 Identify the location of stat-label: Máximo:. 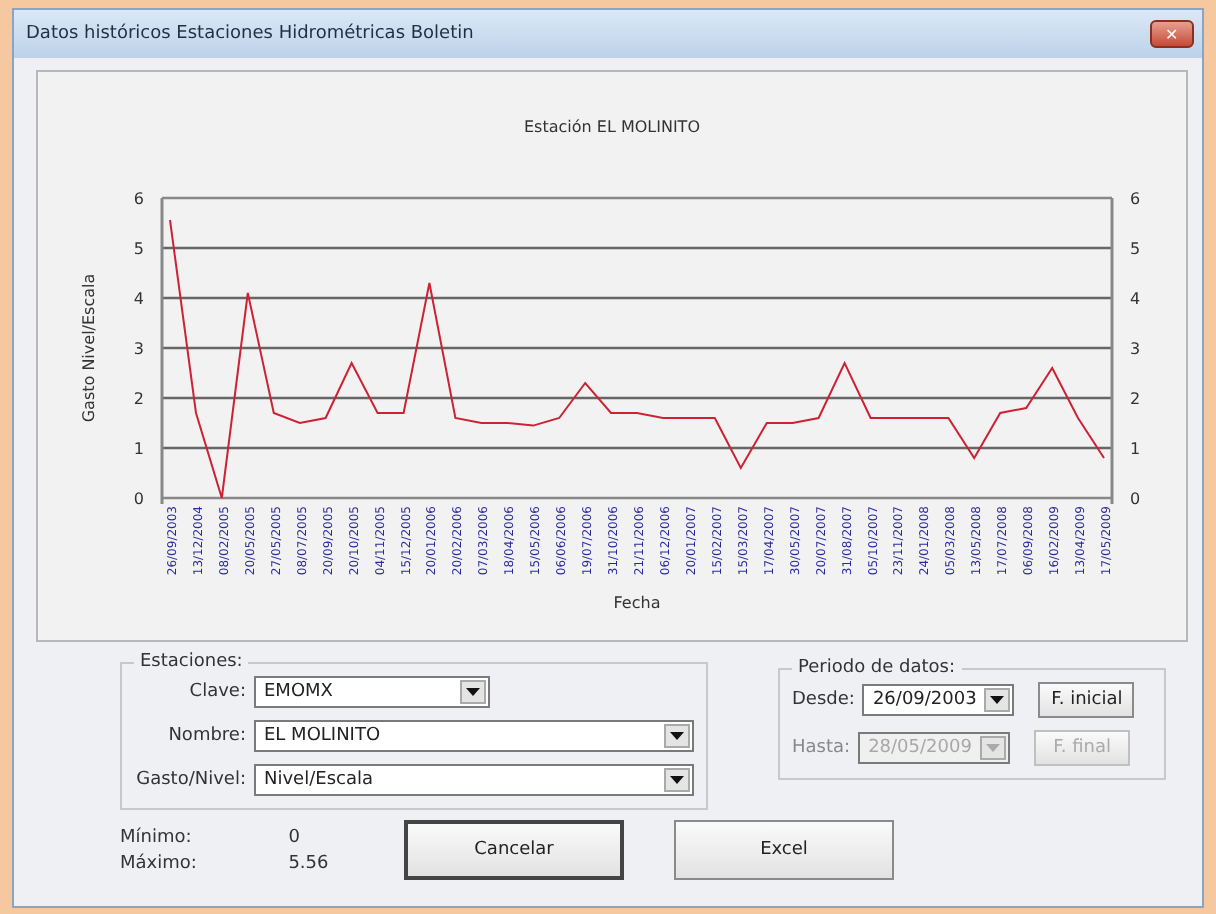
(159, 863).